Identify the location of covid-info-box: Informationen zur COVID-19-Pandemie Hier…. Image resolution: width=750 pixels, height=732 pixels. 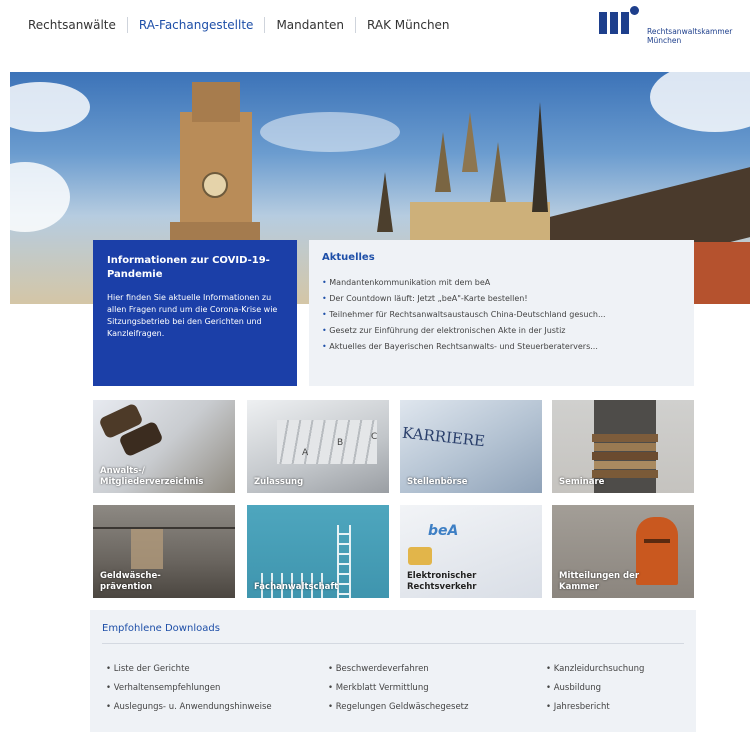
(195, 313).